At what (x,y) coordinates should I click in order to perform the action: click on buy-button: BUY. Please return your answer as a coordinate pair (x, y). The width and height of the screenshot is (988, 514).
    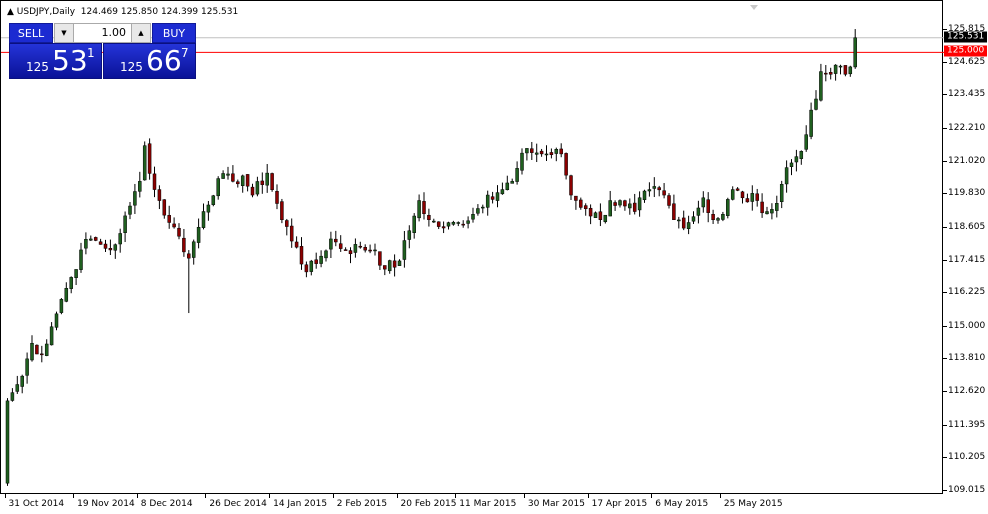
    Looking at the image, I should click on (174, 33).